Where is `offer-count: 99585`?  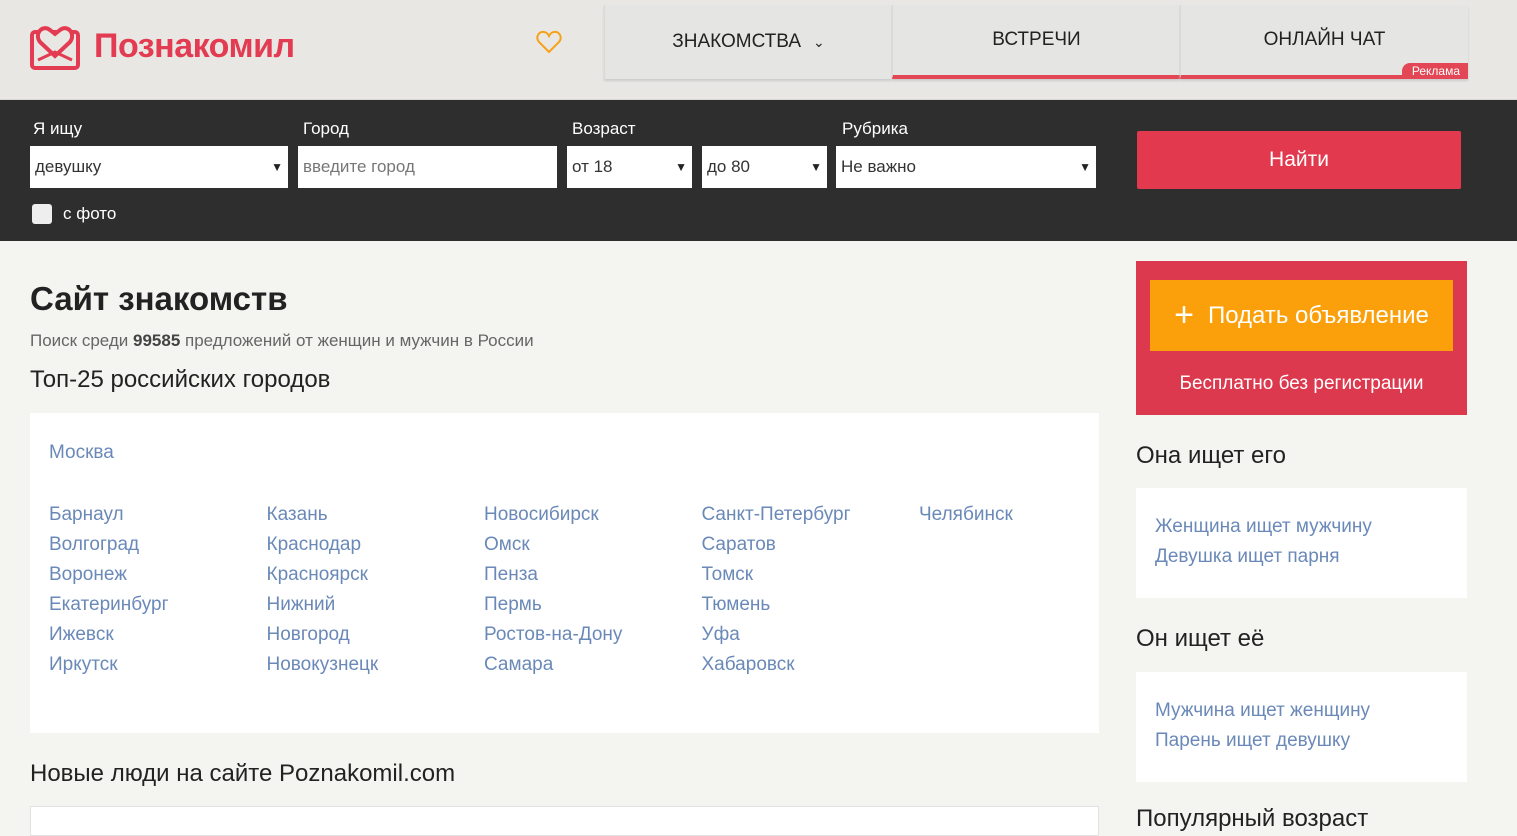 offer-count: 99585 is located at coordinates (157, 340).